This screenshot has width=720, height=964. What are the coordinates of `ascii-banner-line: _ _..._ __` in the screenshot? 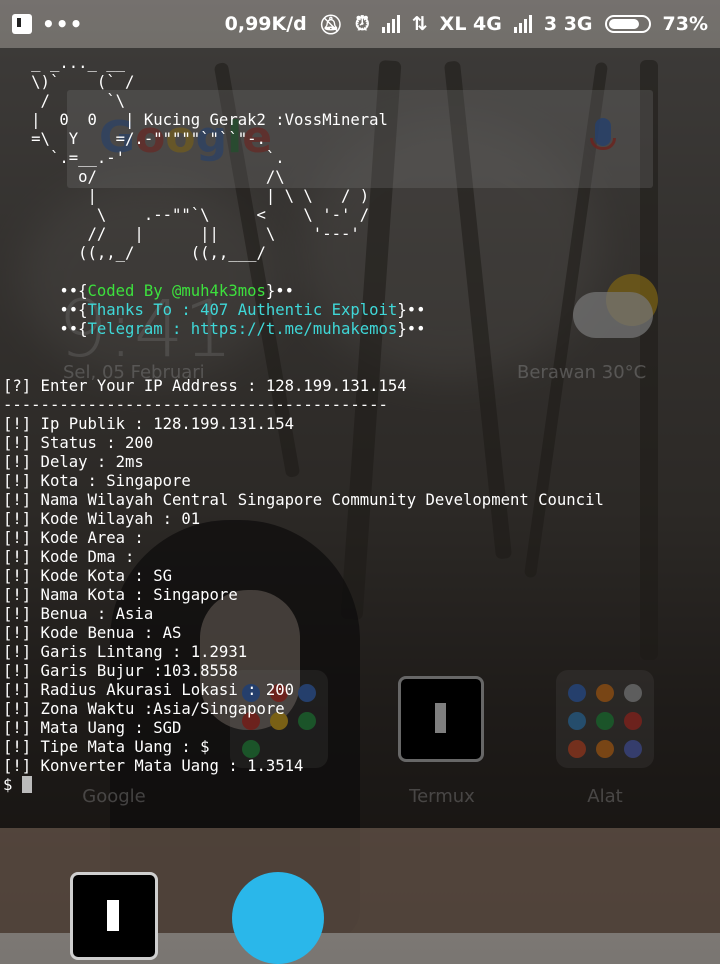 It's located at (64, 63).